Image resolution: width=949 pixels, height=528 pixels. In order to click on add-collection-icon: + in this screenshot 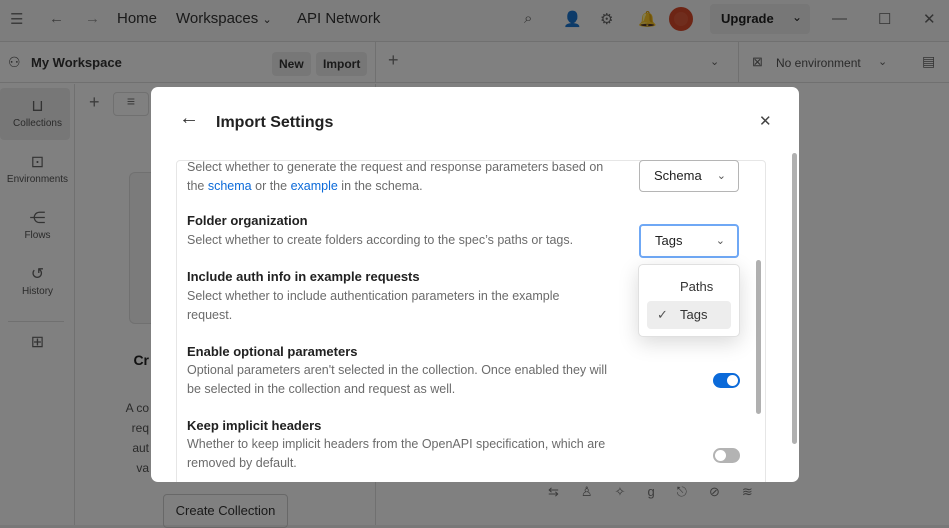, I will do `click(94, 102)`.